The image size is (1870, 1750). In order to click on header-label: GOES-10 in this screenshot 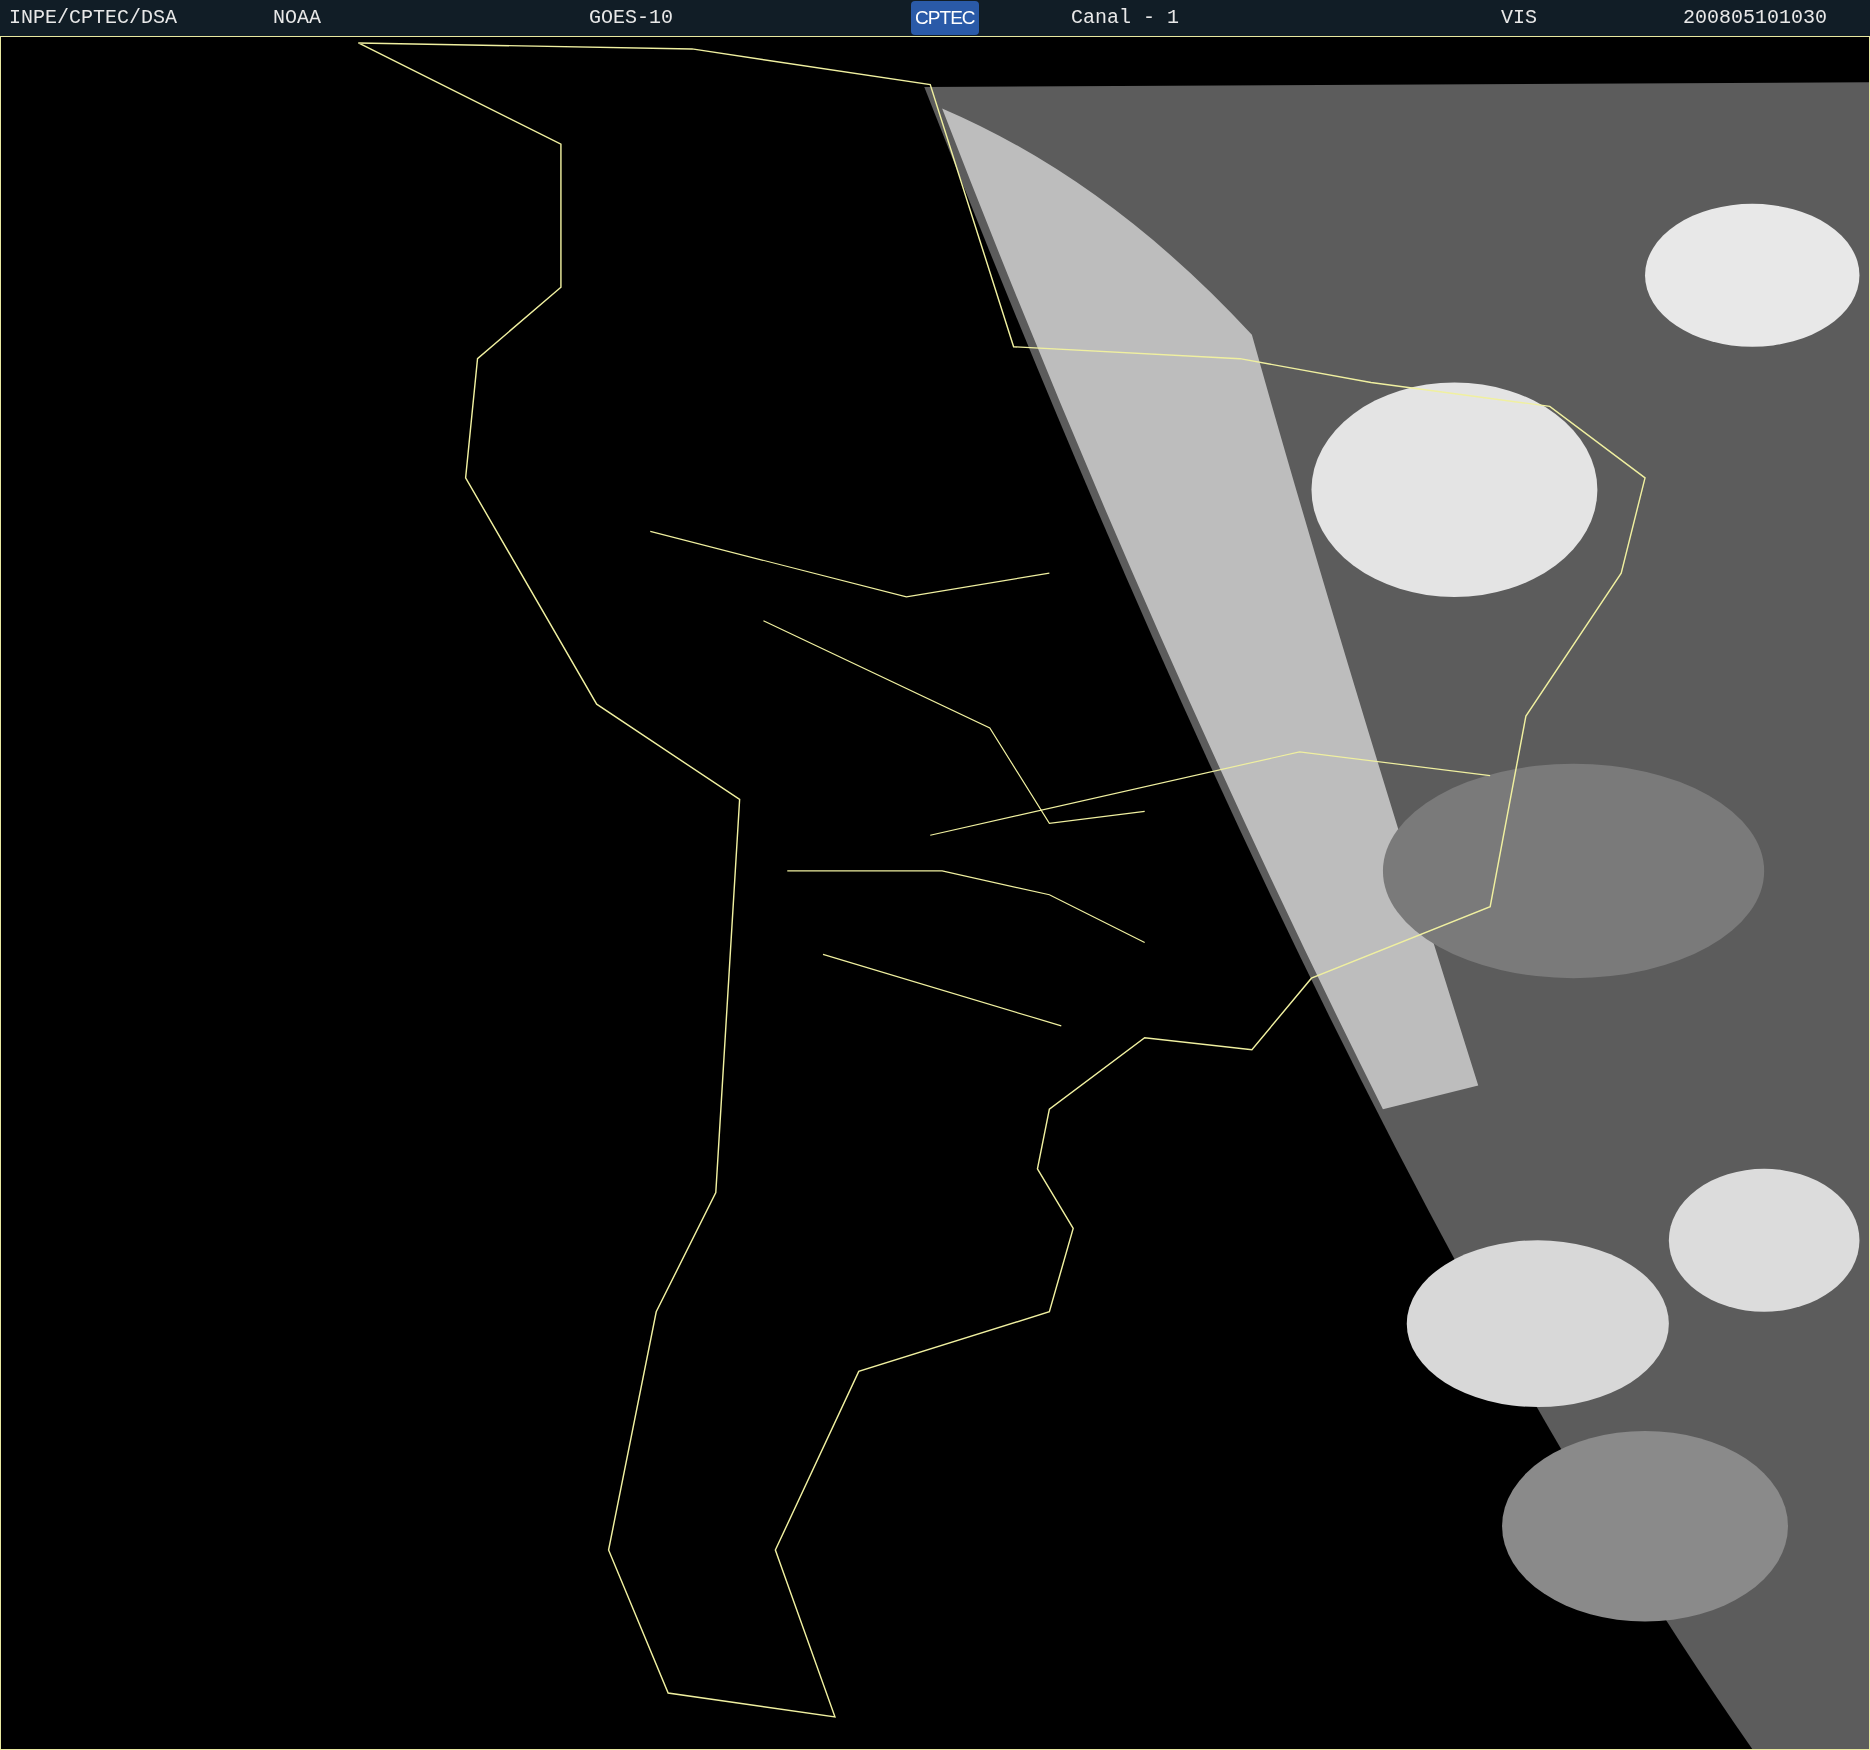, I will do `click(631, 17)`.